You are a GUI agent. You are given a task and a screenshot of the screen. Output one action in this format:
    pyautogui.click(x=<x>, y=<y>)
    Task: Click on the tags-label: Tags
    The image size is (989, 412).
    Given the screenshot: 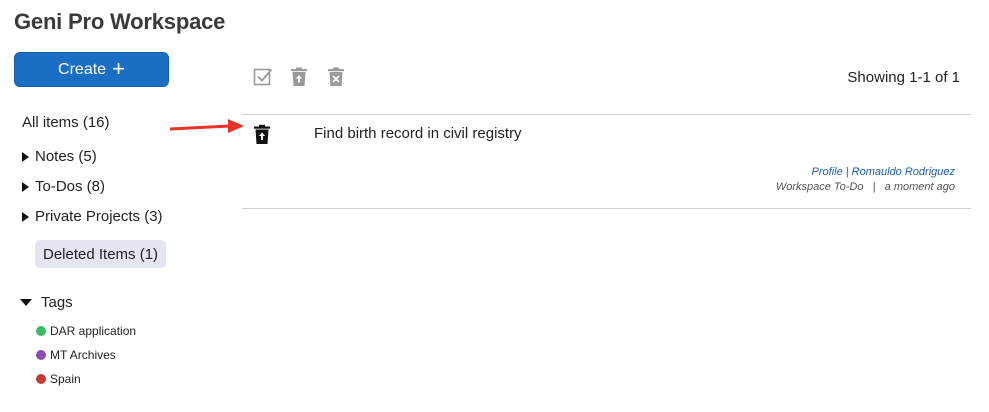 What is the action you would take?
    pyautogui.click(x=57, y=302)
    